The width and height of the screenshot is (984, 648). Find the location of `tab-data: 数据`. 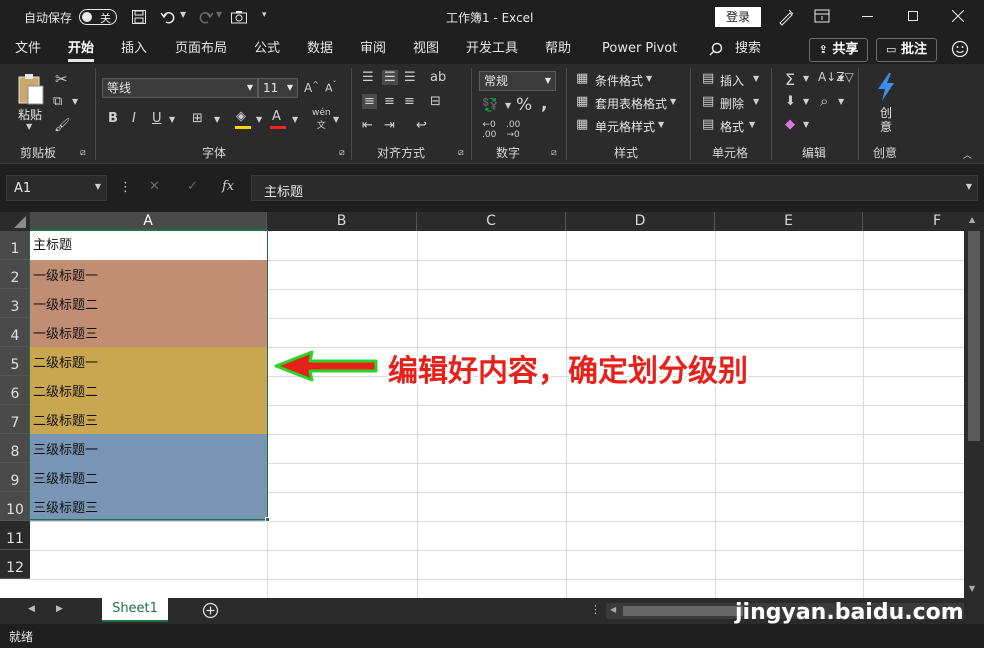

tab-data: 数据 is located at coordinates (320, 51).